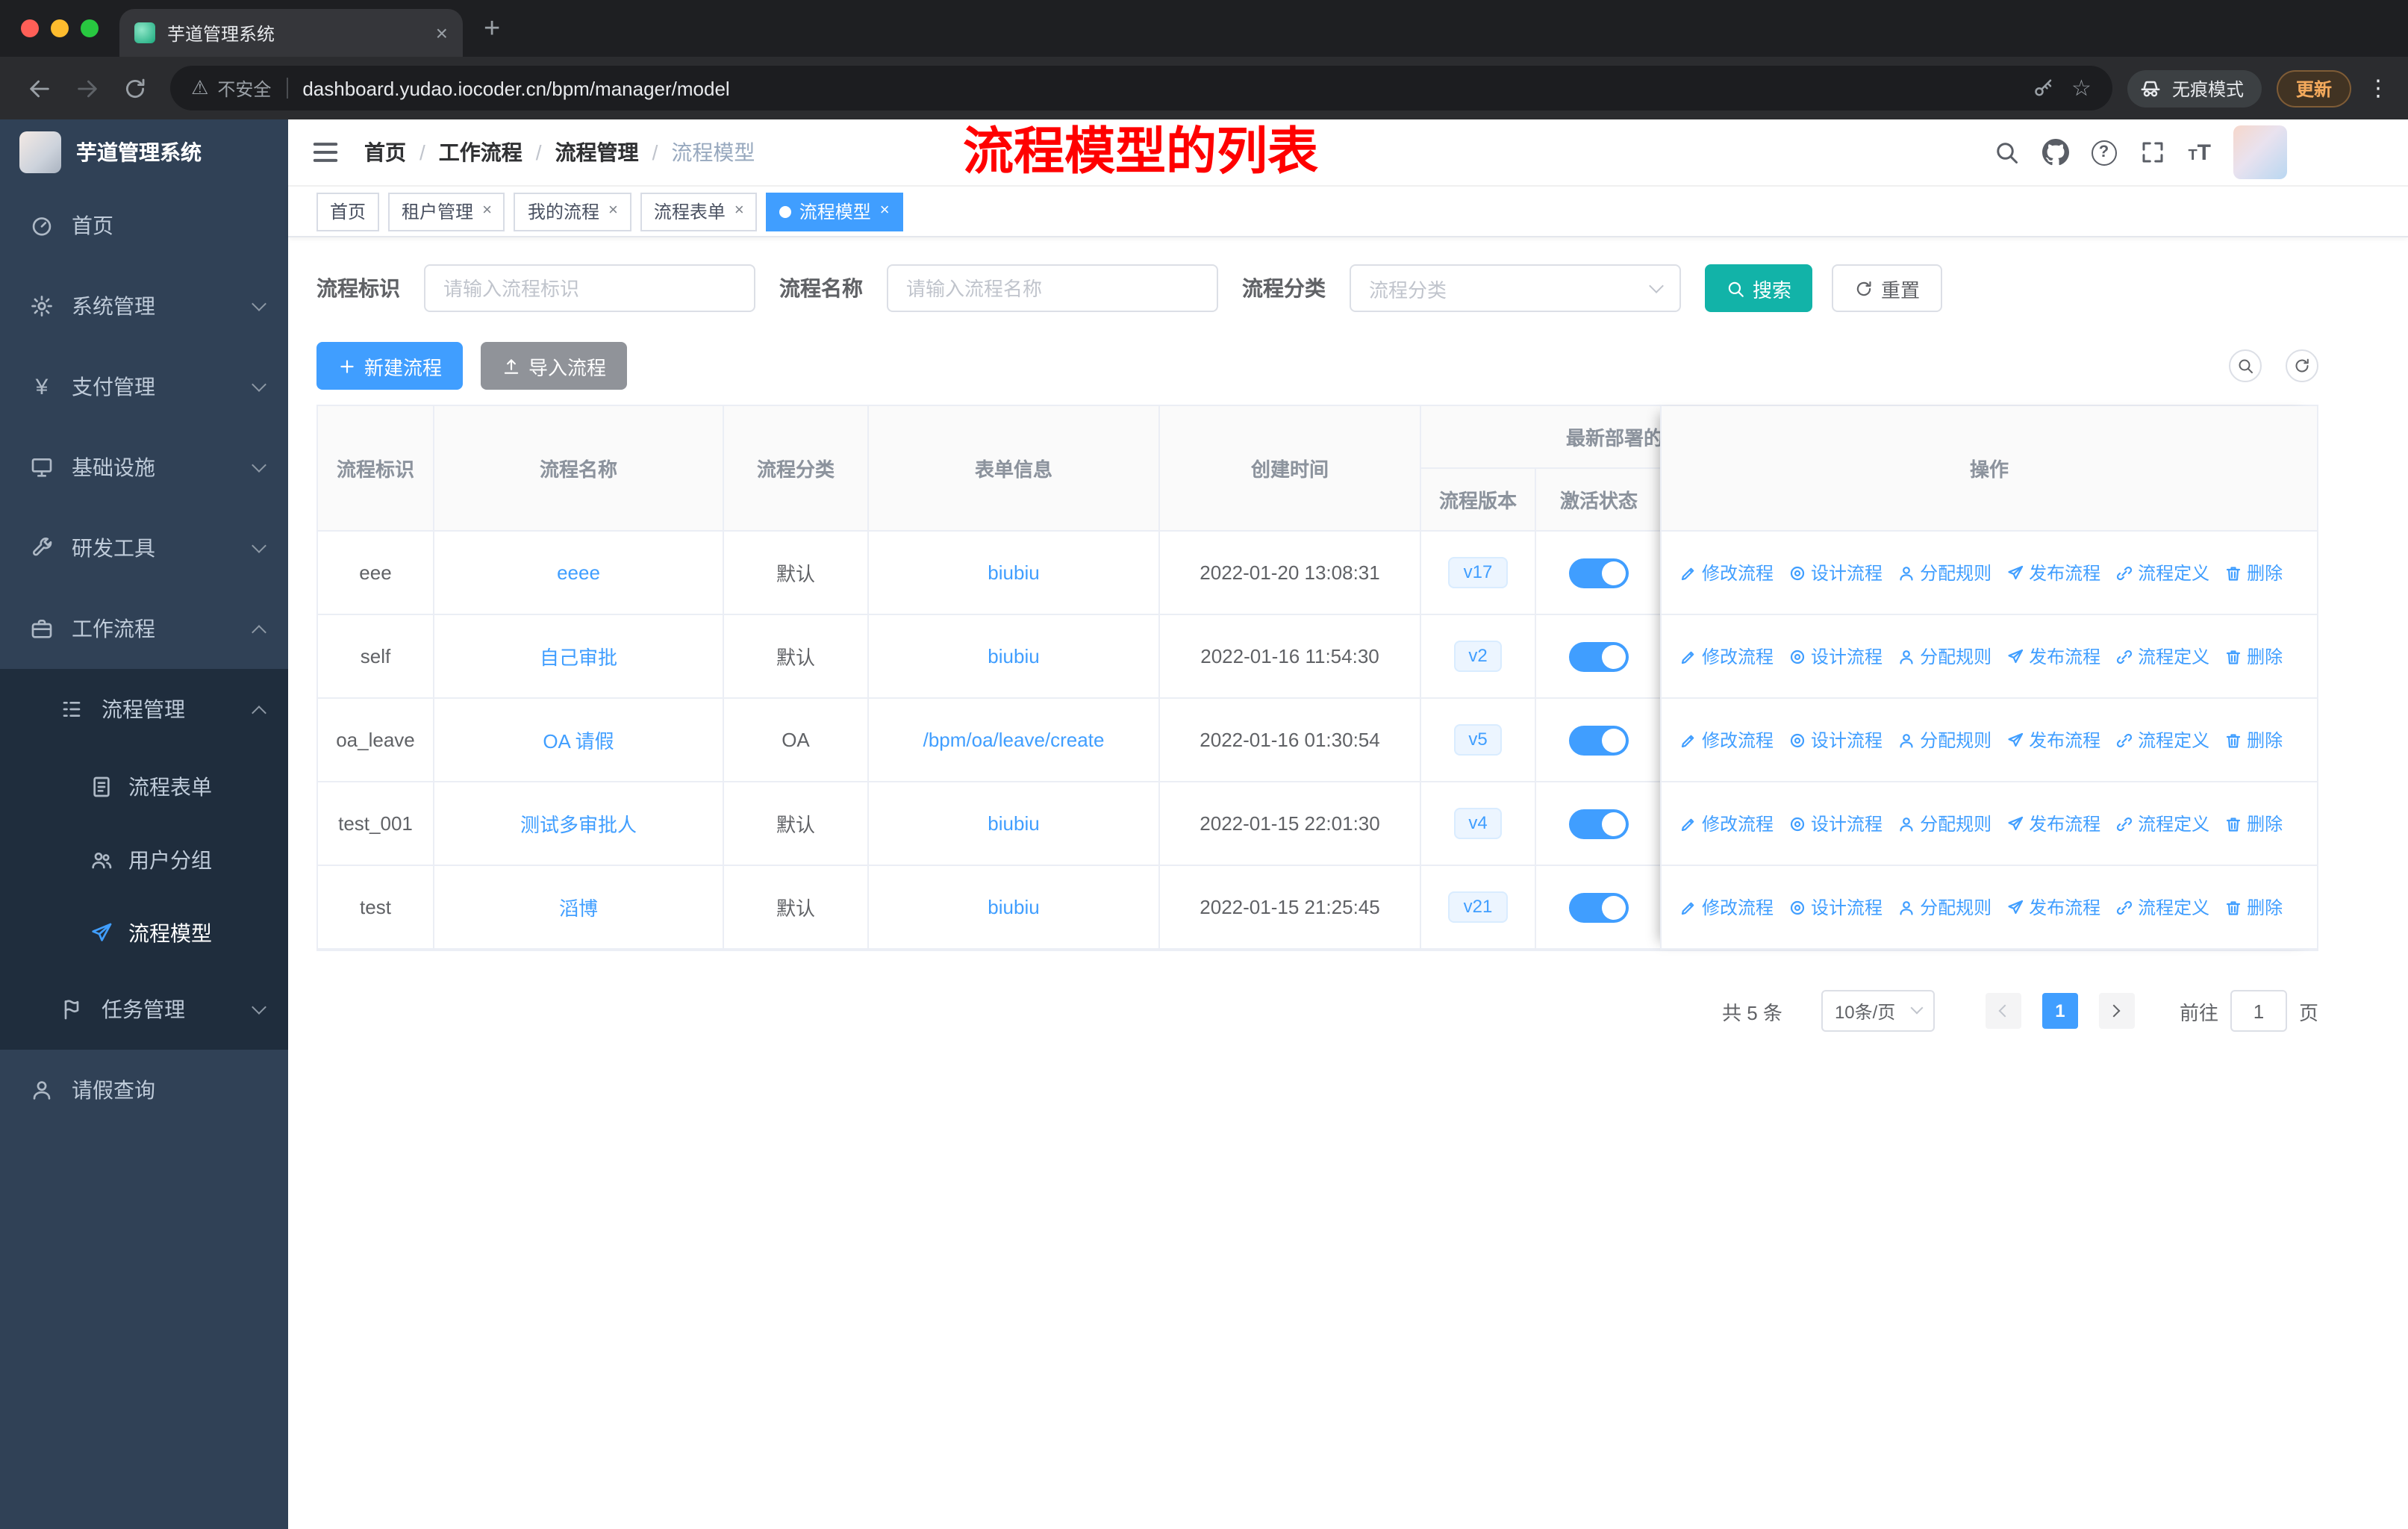  What do you see at coordinates (144, 859) in the screenshot?
I see `sidebar-item-user-group: 用户分组` at bounding box center [144, 859].